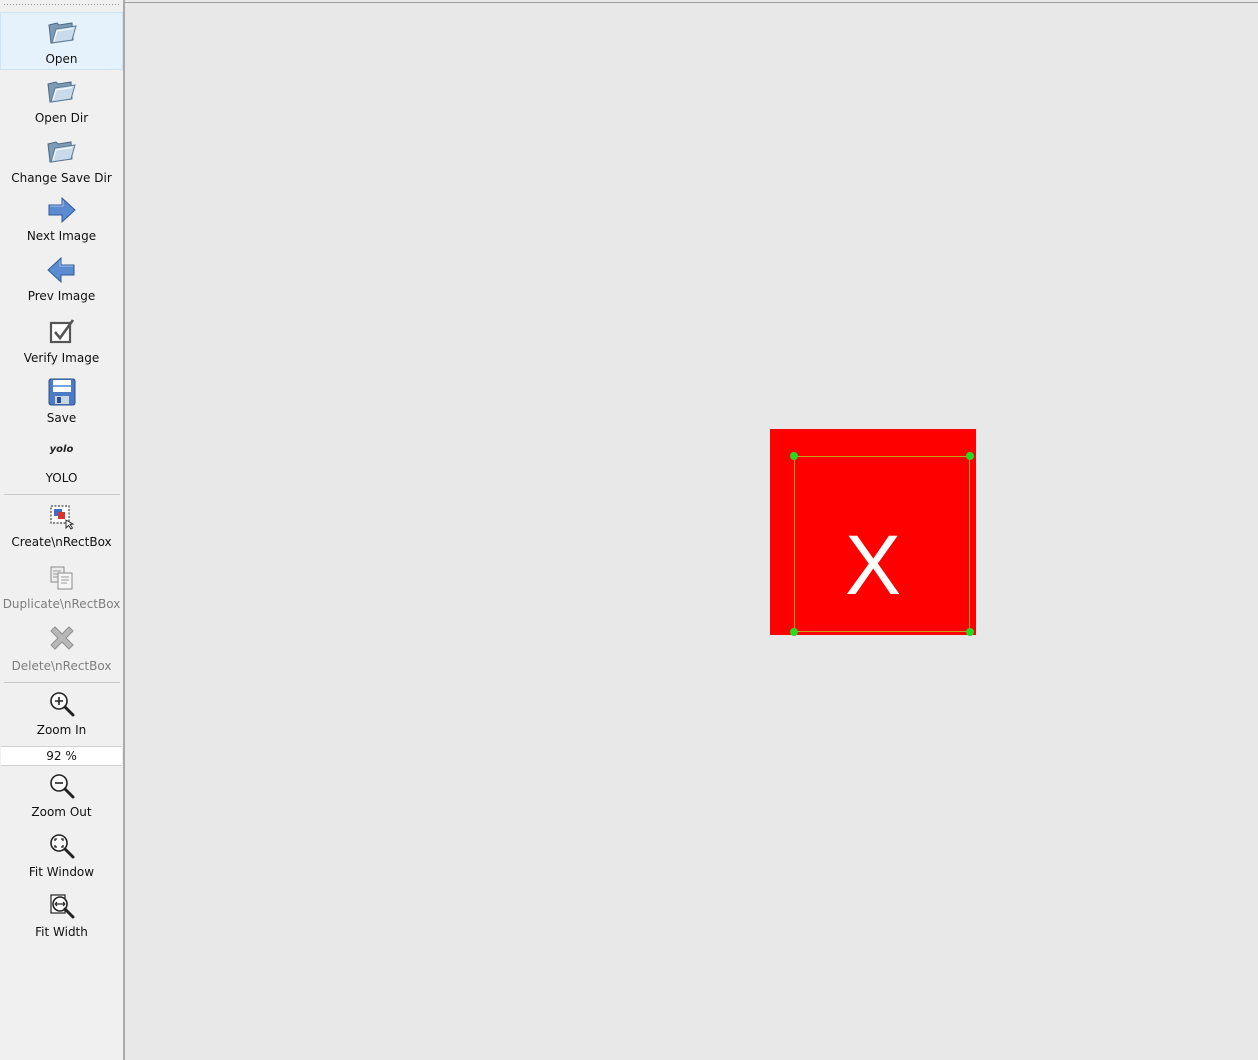  I want to click on prev-image-button: Prev Image, so click(61, 279).